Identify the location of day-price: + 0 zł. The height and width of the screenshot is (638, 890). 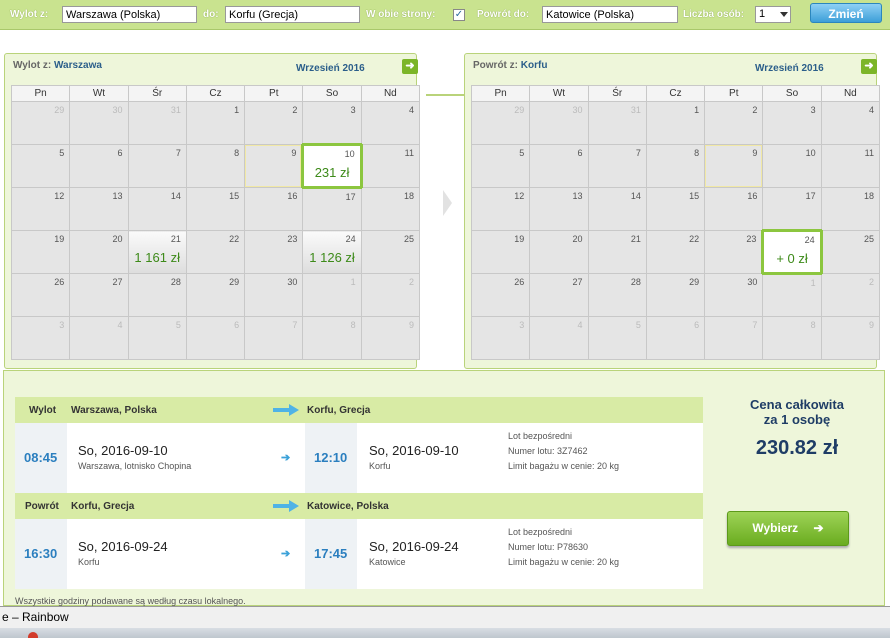
(792, 258).